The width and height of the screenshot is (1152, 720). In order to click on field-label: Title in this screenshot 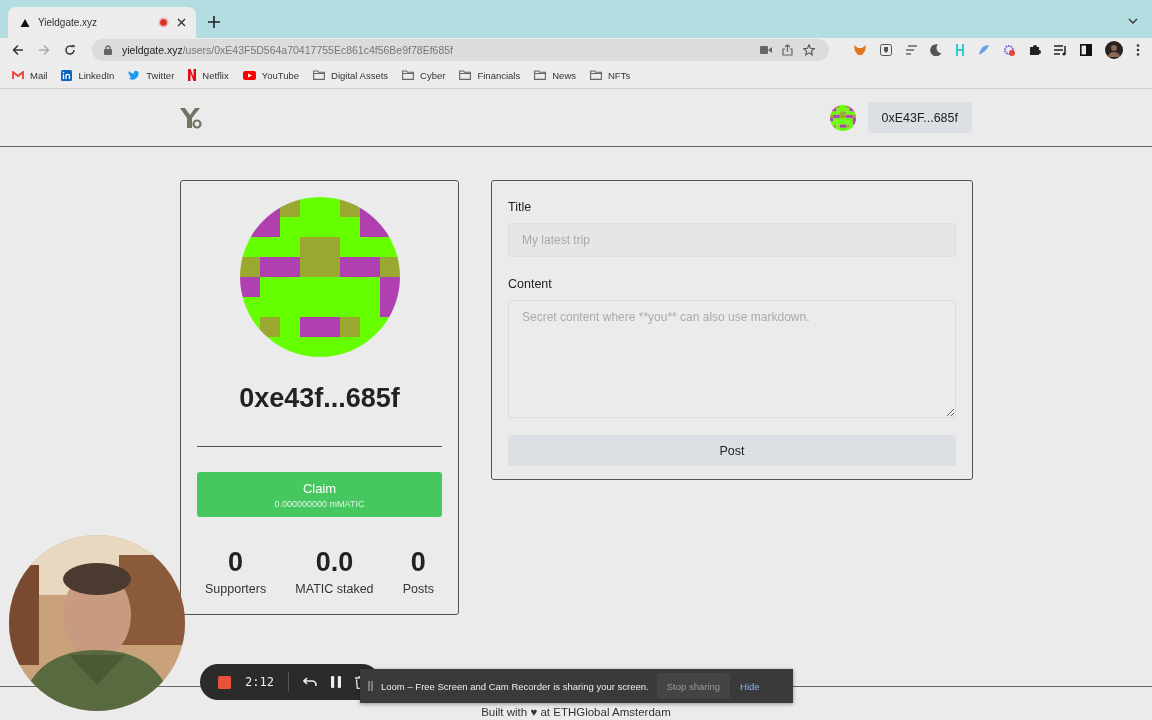, I will do `click(520, 207)`.